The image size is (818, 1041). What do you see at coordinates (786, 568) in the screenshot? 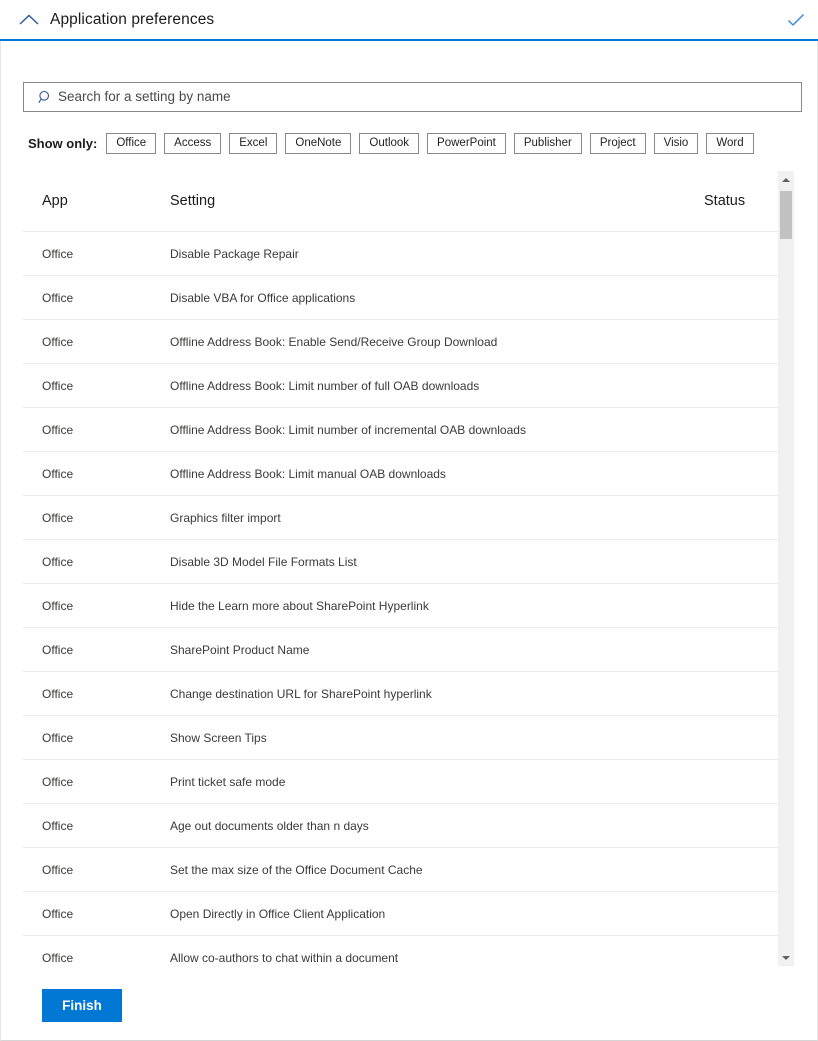
I see `vertical-scrollbar` at bounding box center [786, 568].